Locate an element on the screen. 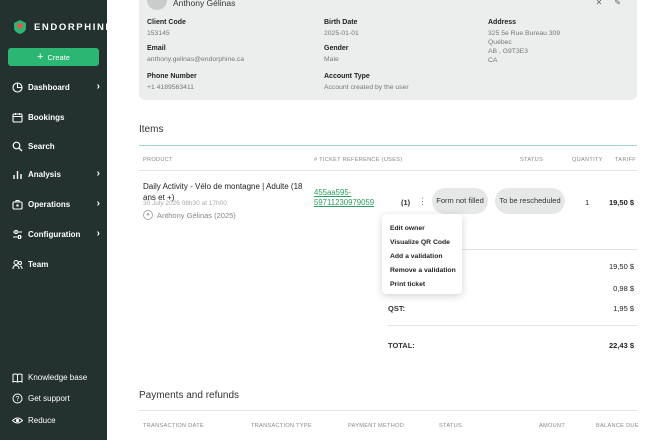 This screenshot has height=440, width=670. column-header-balance-due: BALANCE DUE is located at coordinates (617, 426).